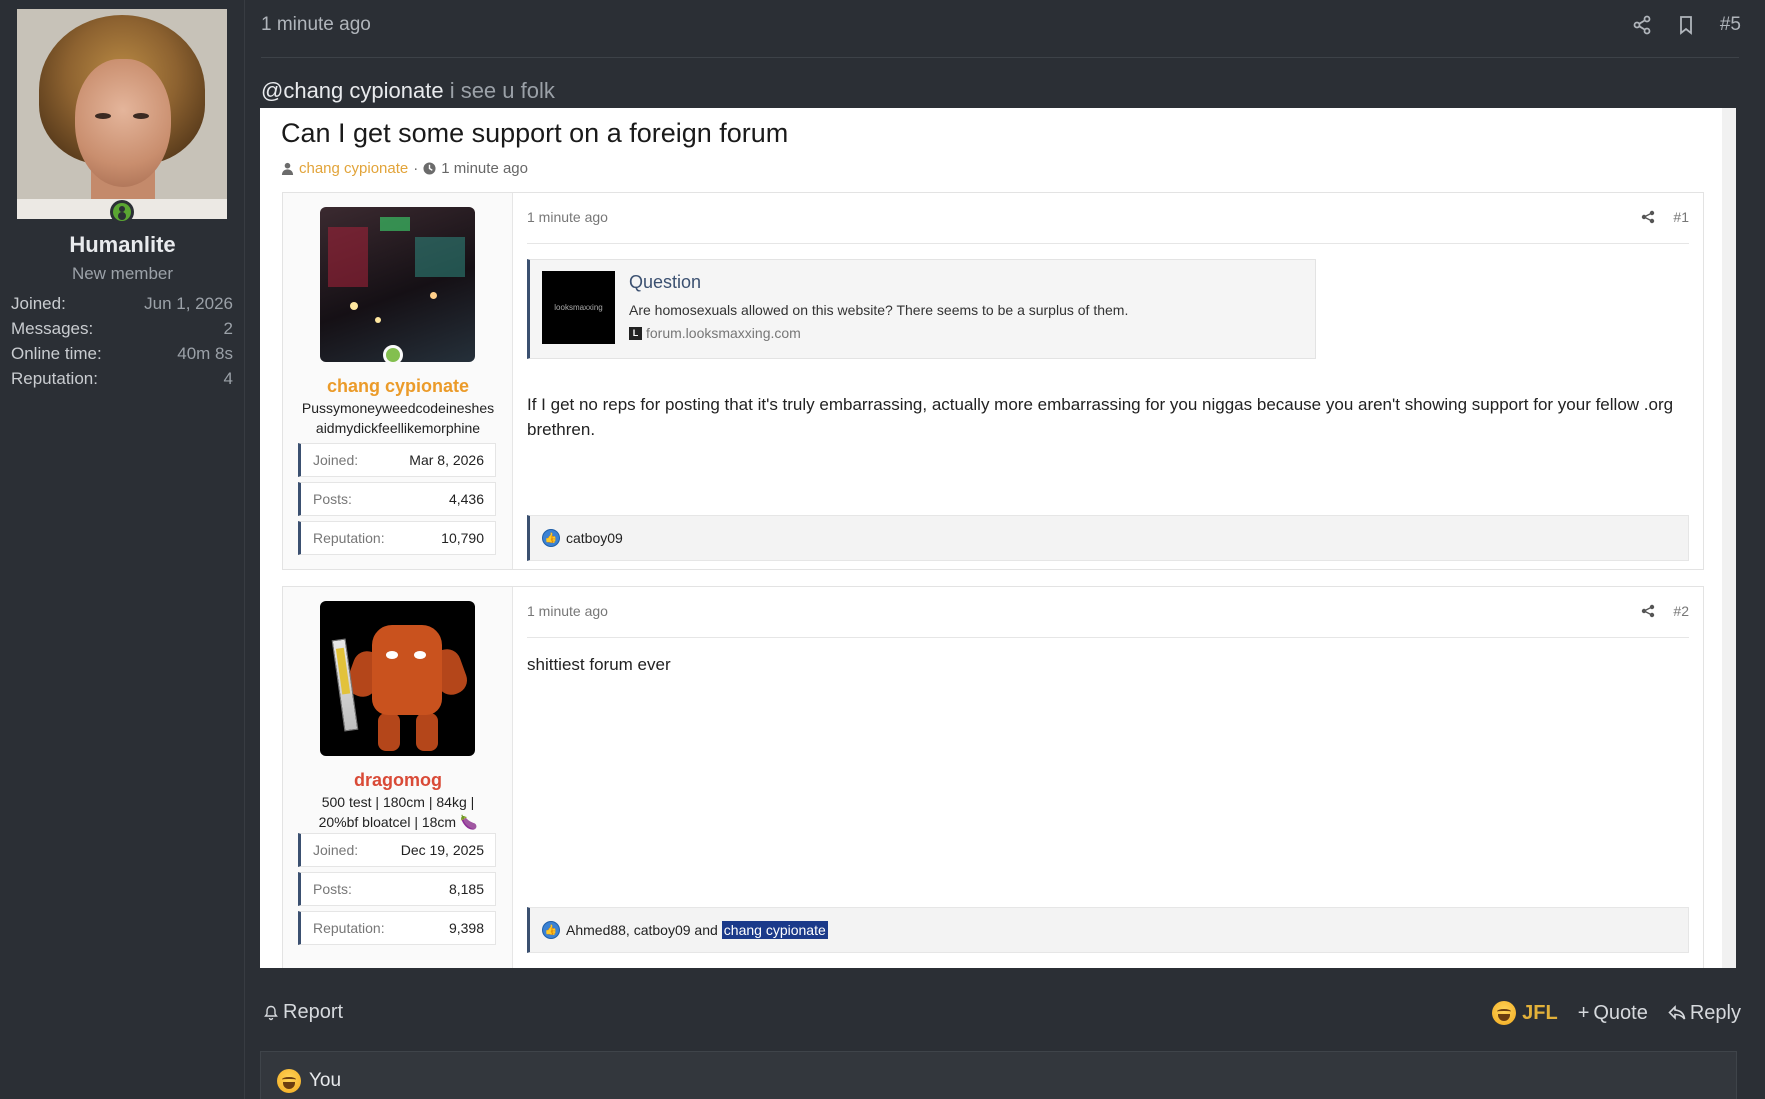 This screenshot has width=1765, height=1099. I want to click on avatar-image, so click(122, 114).